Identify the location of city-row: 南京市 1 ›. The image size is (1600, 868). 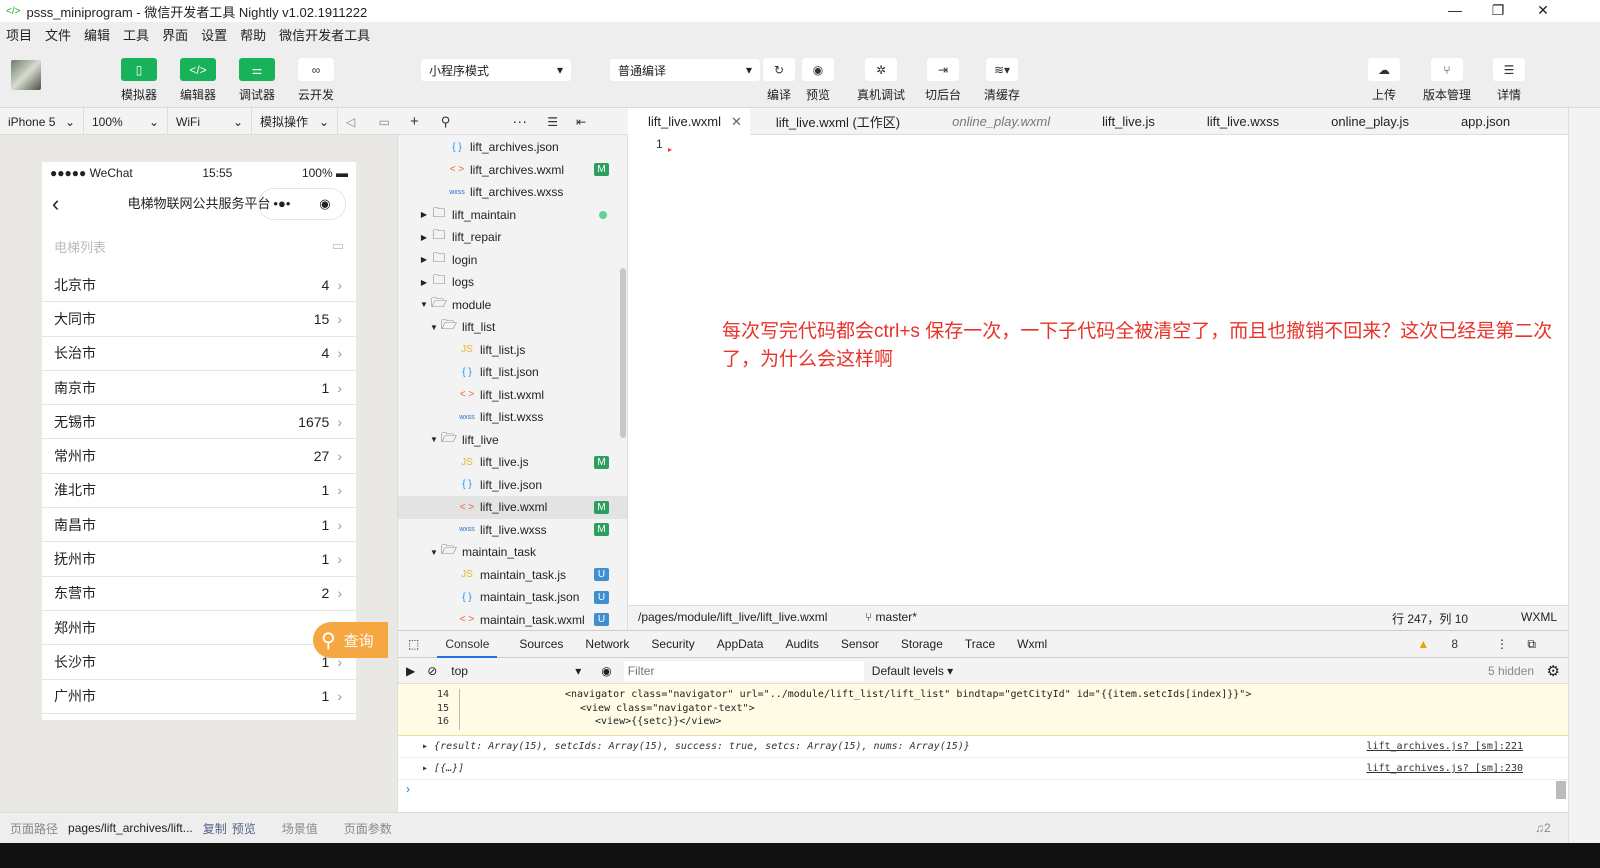
(199, 388).